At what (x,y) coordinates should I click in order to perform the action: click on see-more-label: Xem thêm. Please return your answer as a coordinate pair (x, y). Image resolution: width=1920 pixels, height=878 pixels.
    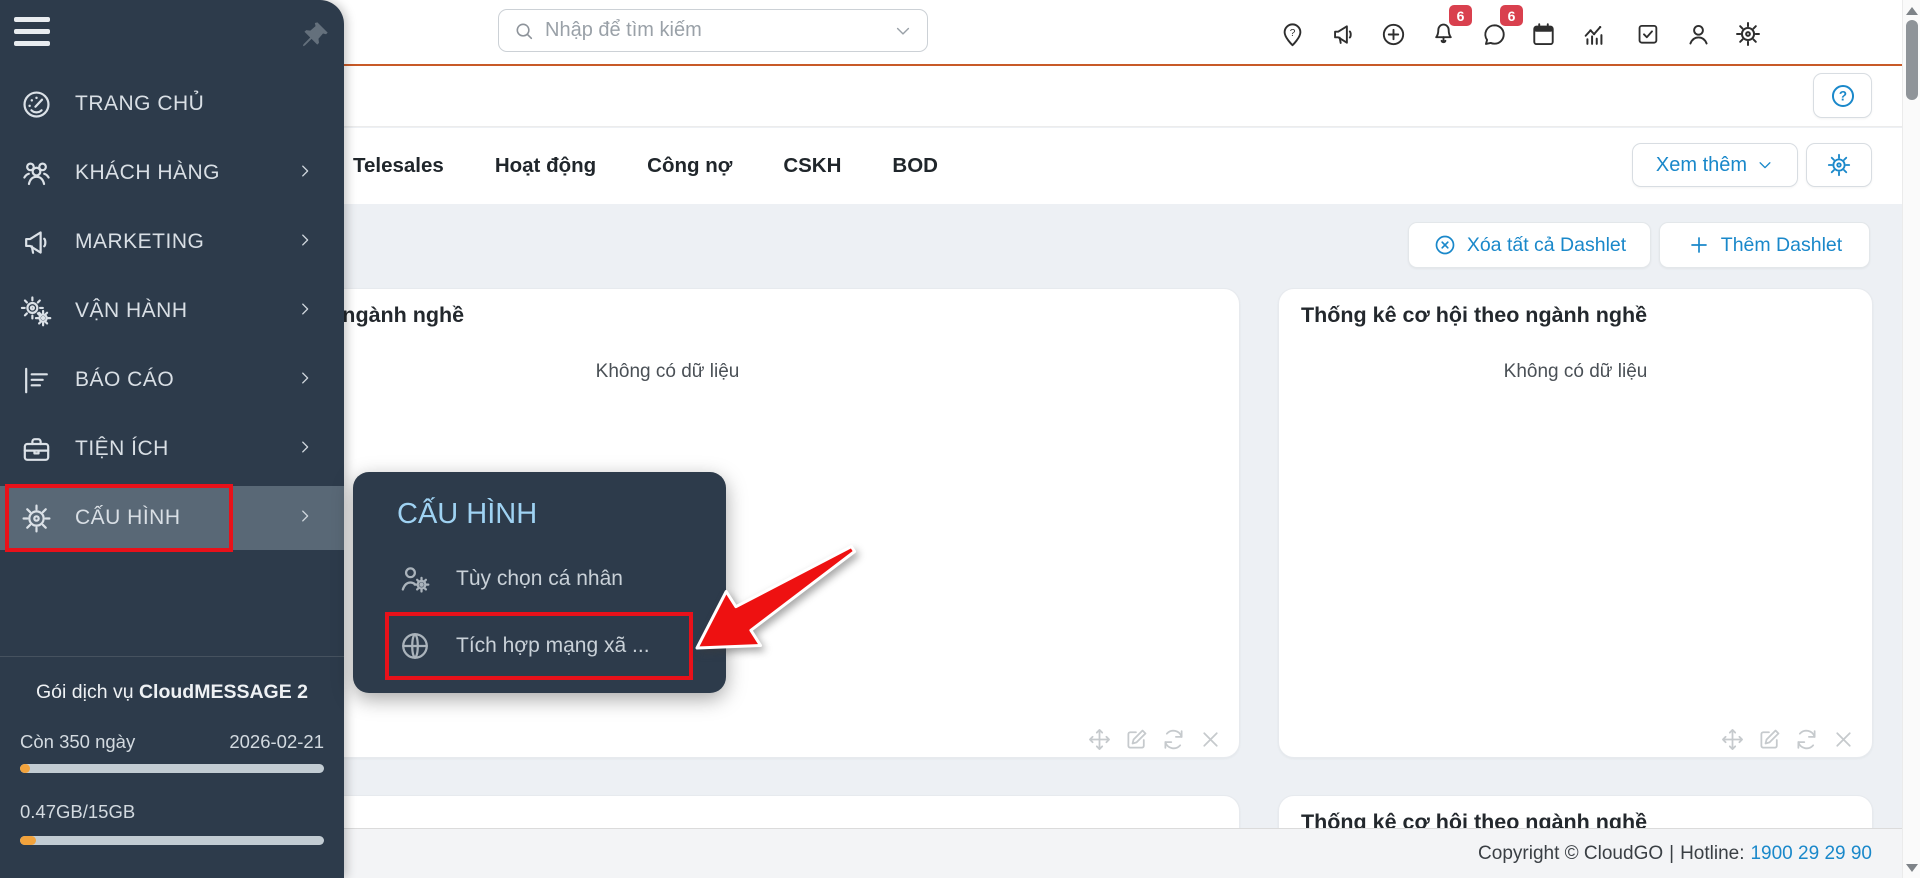
    Looking at the image, I should click on (1701, 164).